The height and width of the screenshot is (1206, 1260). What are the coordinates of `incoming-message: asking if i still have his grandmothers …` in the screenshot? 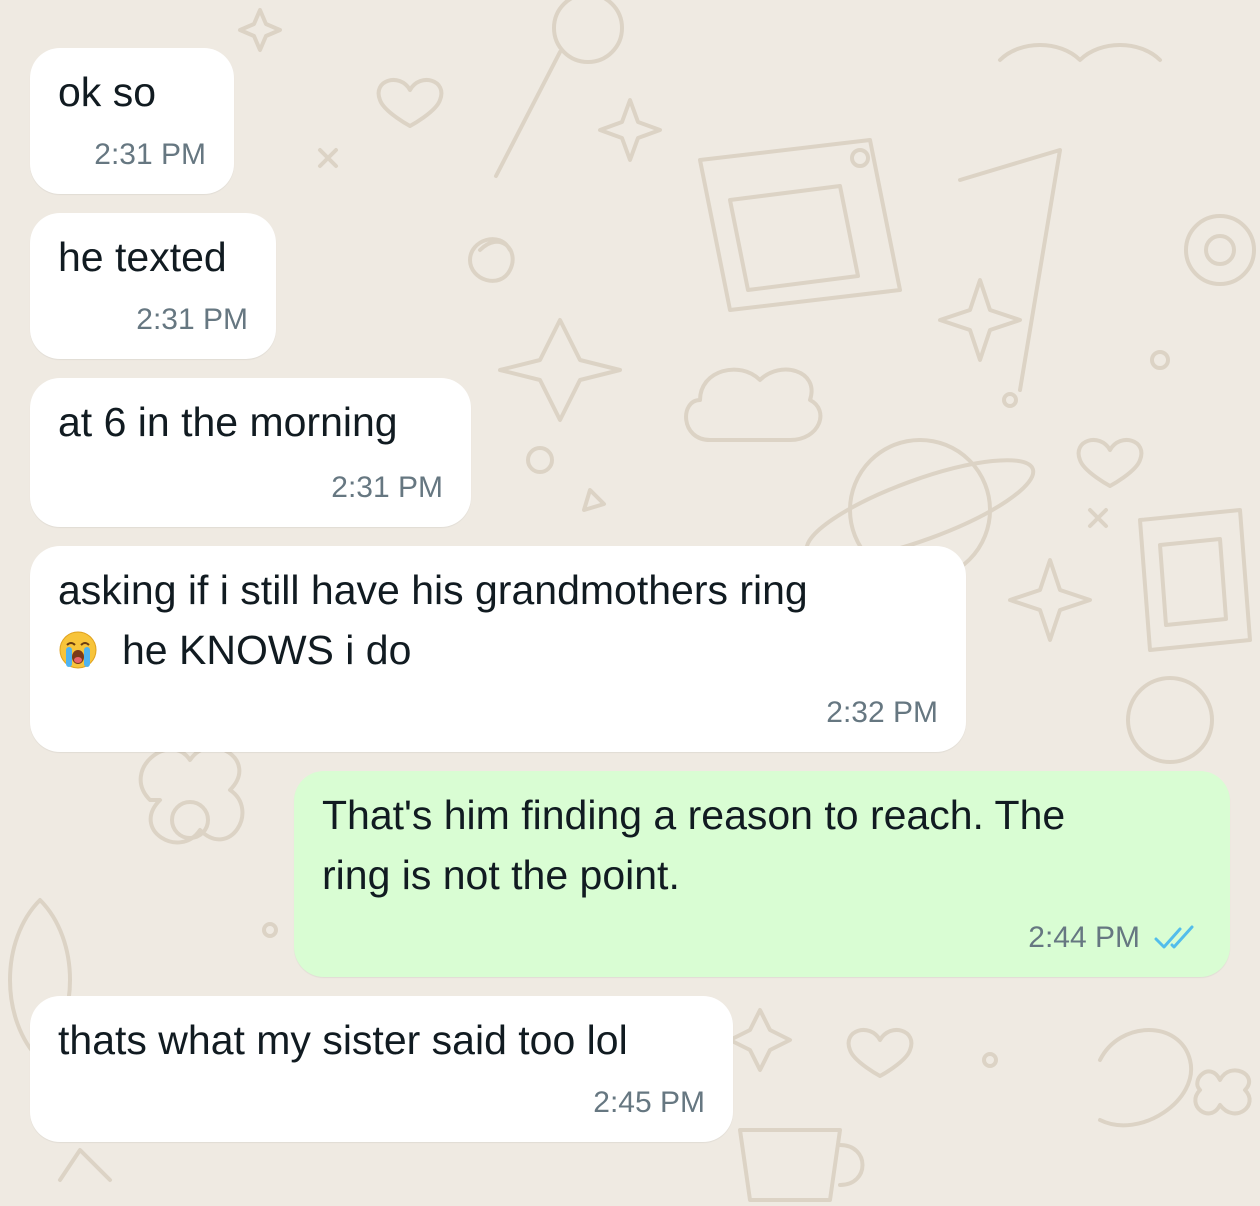 It's located at (498, 649).